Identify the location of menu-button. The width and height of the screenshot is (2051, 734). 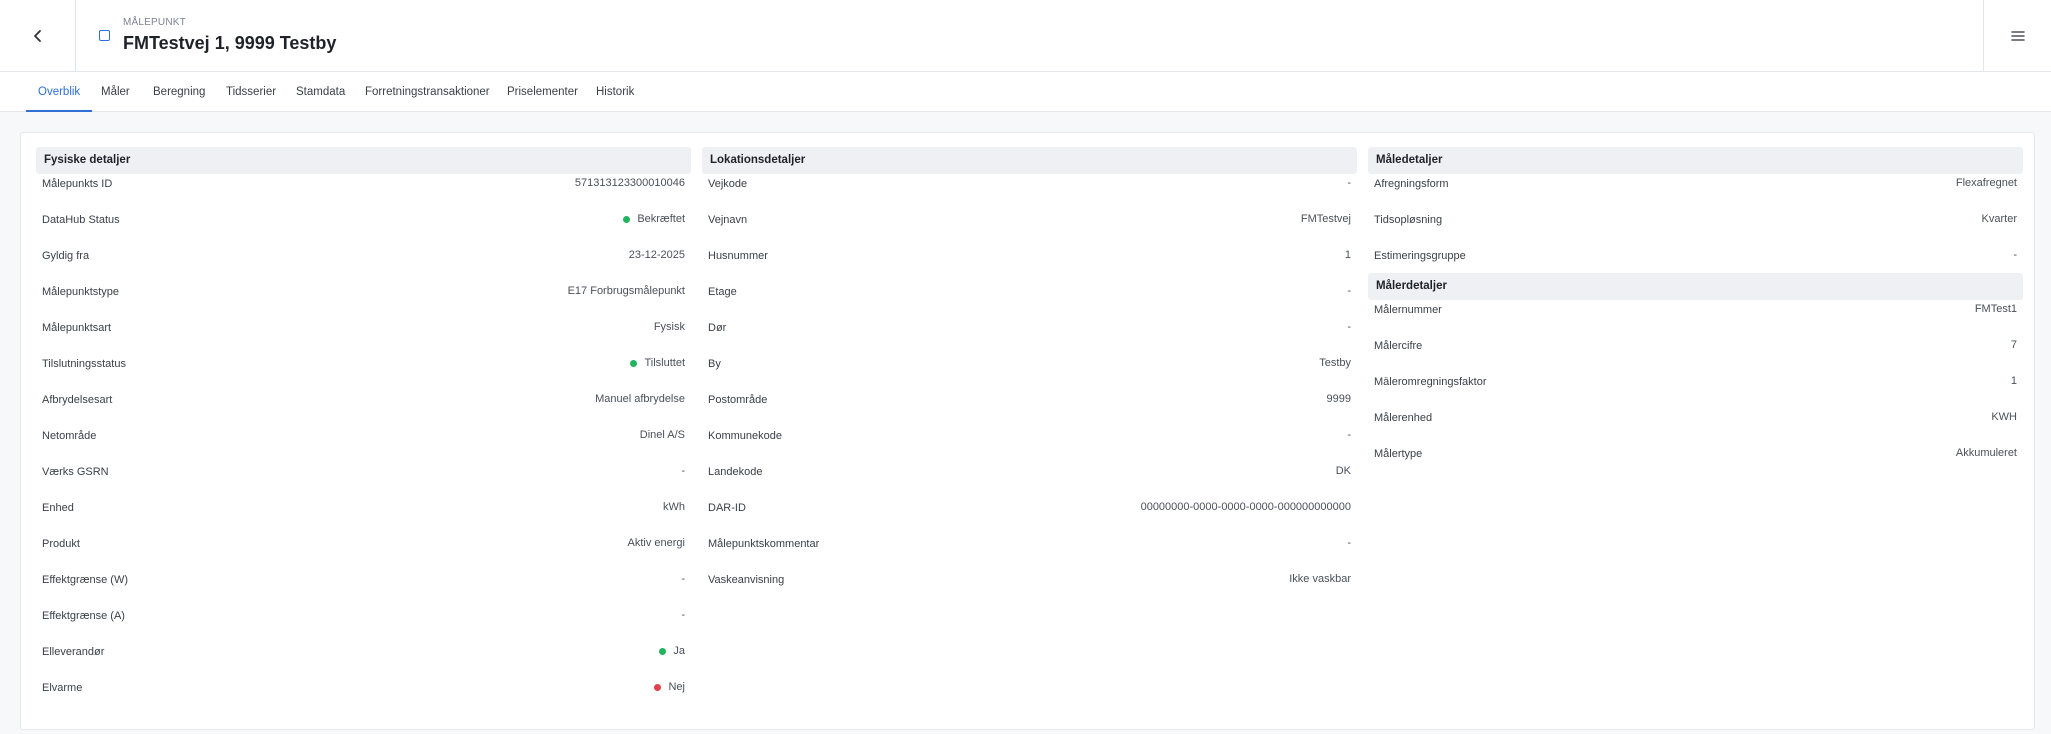
(2017, 36).